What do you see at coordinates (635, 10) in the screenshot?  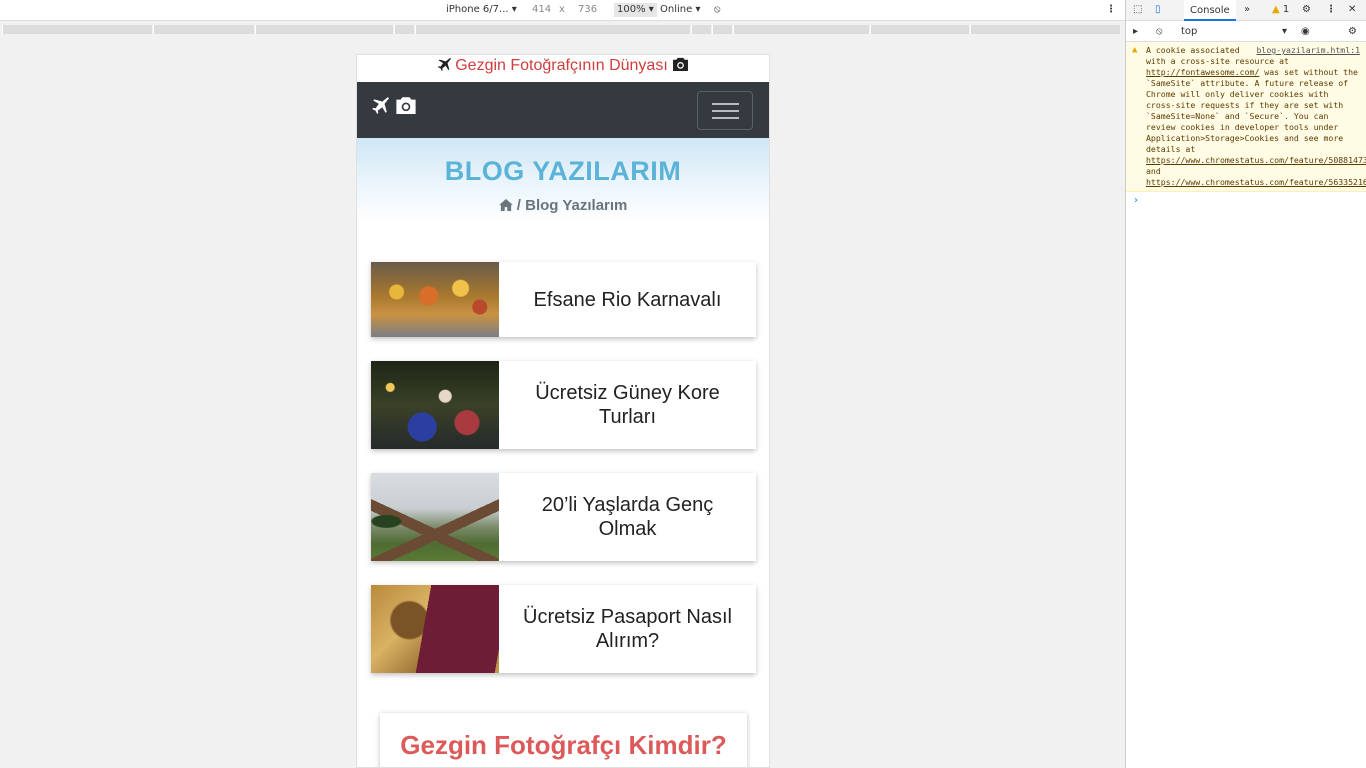 I see `zoom-select: 100% ▾` at bounding box center [635, 10].